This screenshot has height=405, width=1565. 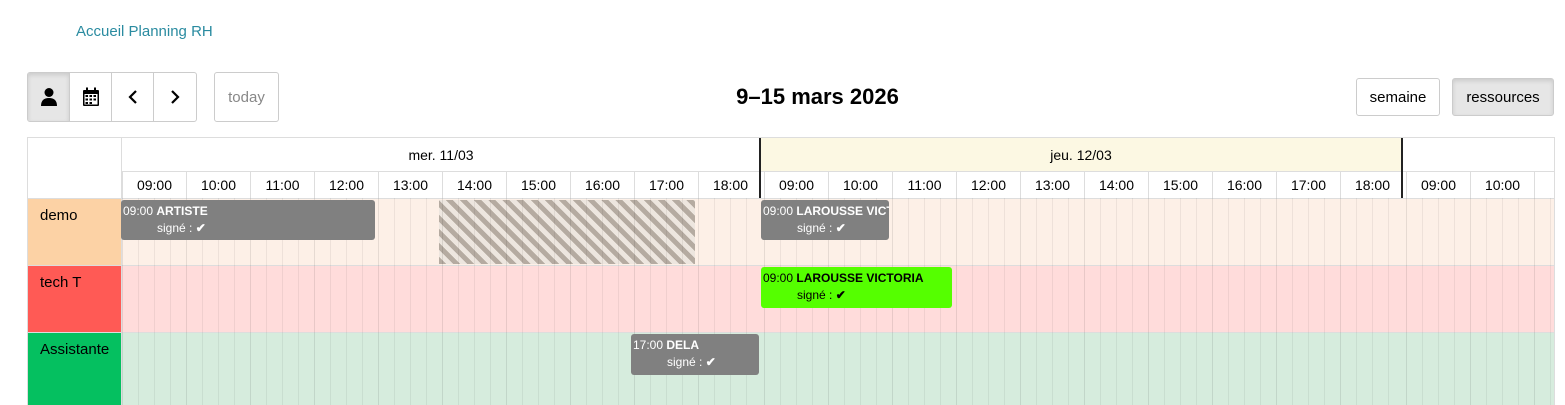 What do you see at coordinates (1503, 97) in the screenshot?
I see `view-resources-button: ressources` at bounding box center [1503, 97].